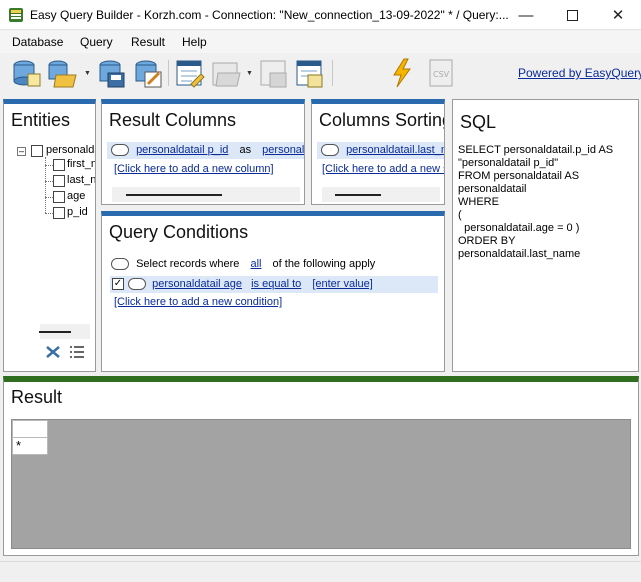 Image resolution: width=641 pixels, height=582 pixels. Describe the element at coordinates (148, 42) in the screenshot. I see `menu-result: Result` at that location.